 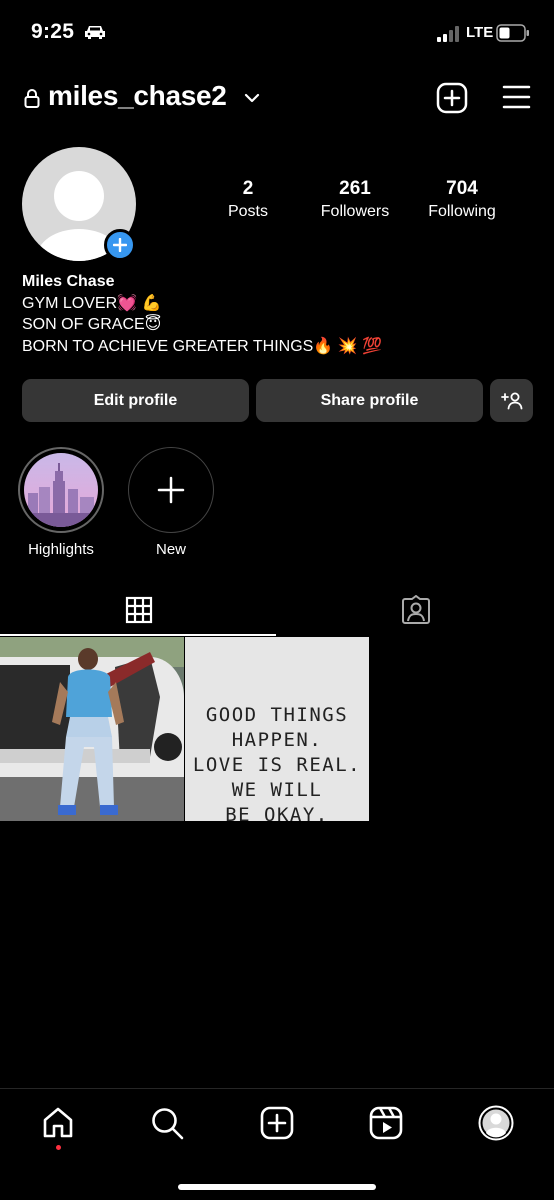 I want to click on edit-profile-button: Edit profile, so click(x=135, y=400).